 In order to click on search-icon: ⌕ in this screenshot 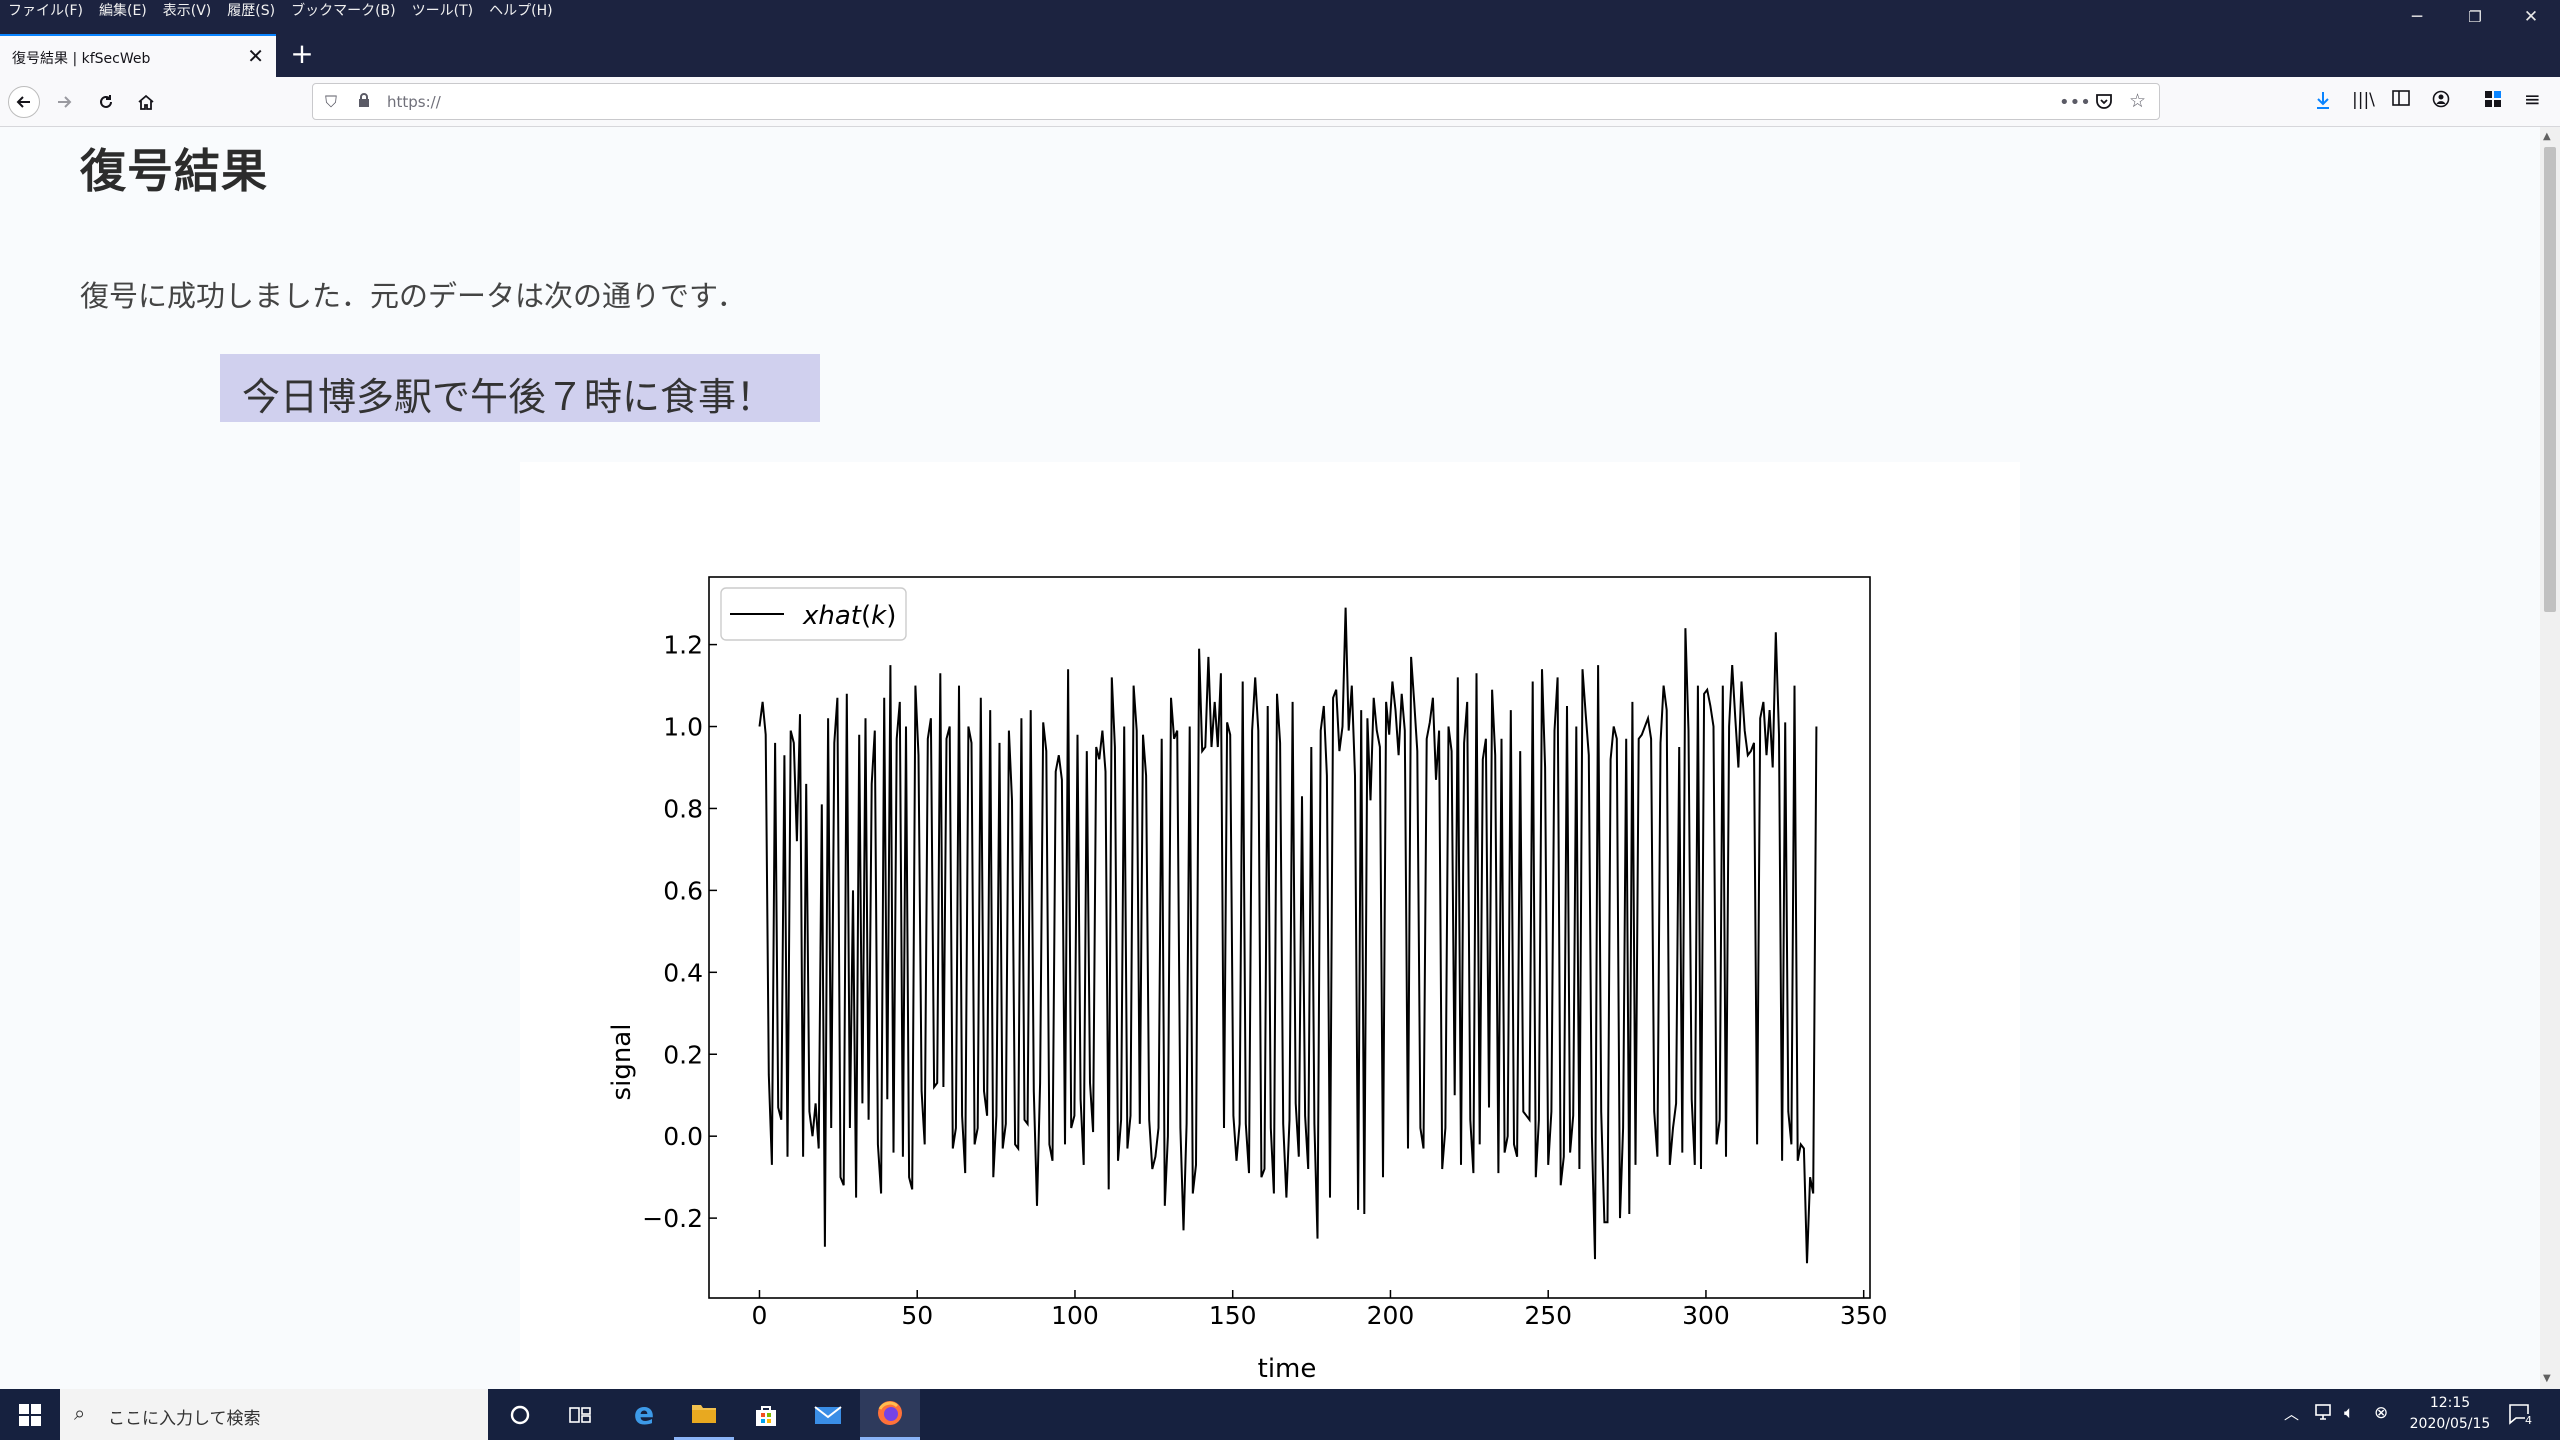, I will do `click(80, 1413)`.